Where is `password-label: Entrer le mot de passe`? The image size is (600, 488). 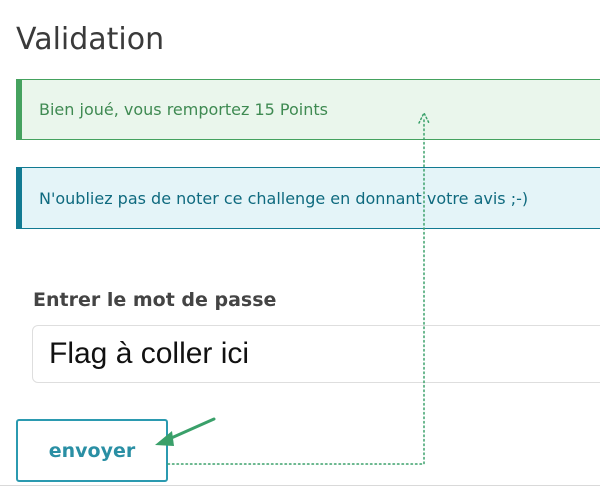 password-label: Entrer le mot de passe is located at coordinates (155, 300).